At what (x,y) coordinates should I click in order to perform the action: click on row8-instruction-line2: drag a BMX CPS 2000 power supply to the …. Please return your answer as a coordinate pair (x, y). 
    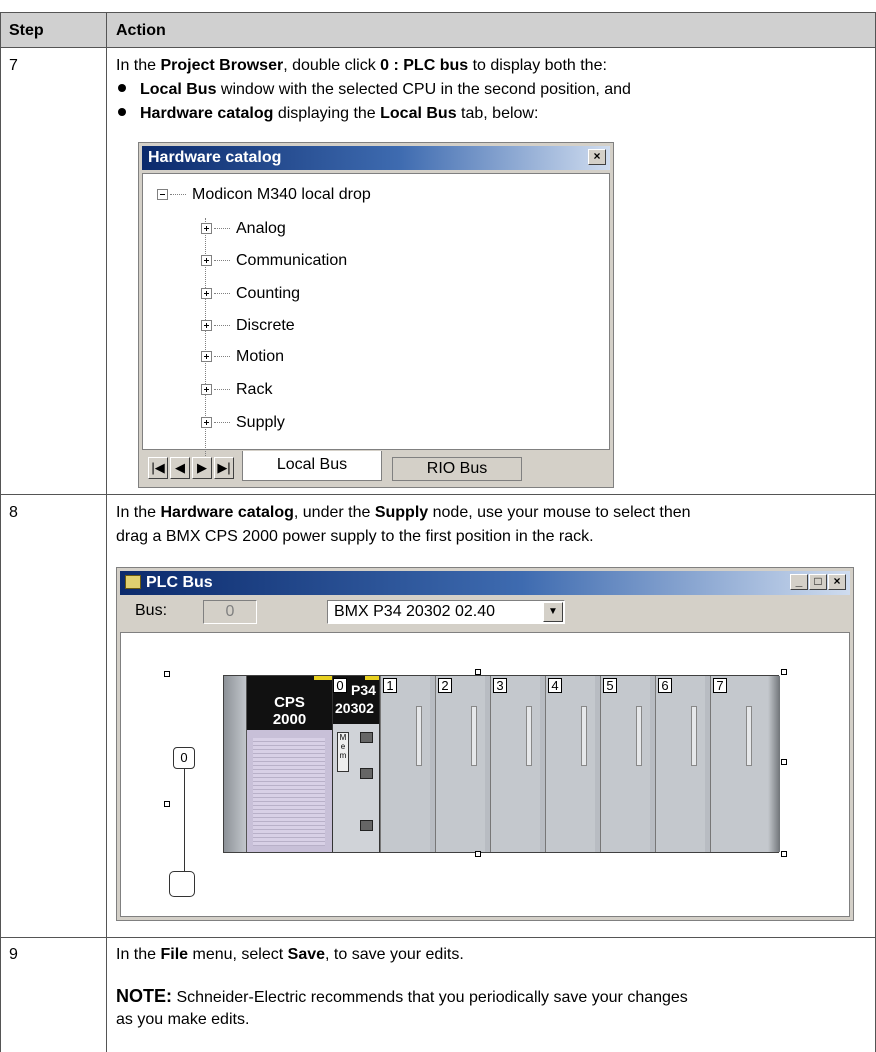
    Looking at the image, I should click on (355, 536).